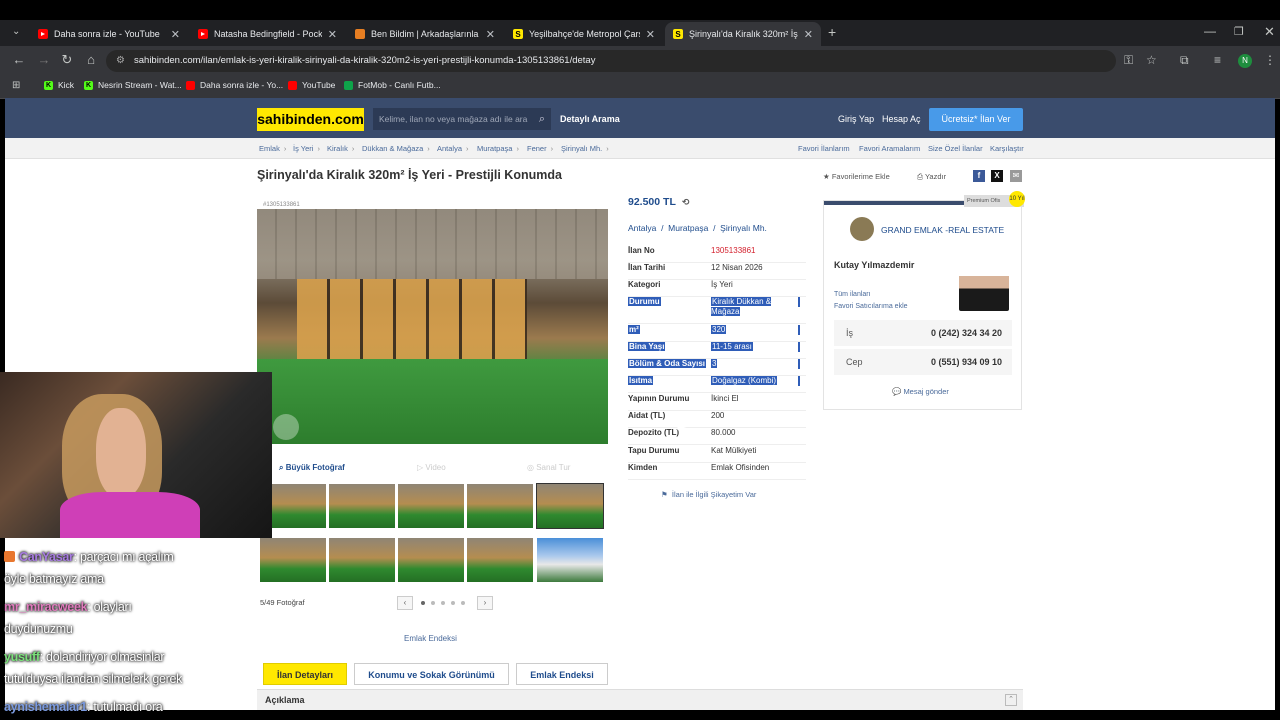 The width and height of the screenshot is (1280, 720). What do you see at coordinates (1011, 700) in the screenshot?
I see `collapse-icon: ⌃` at bounding box center [1011, 700].